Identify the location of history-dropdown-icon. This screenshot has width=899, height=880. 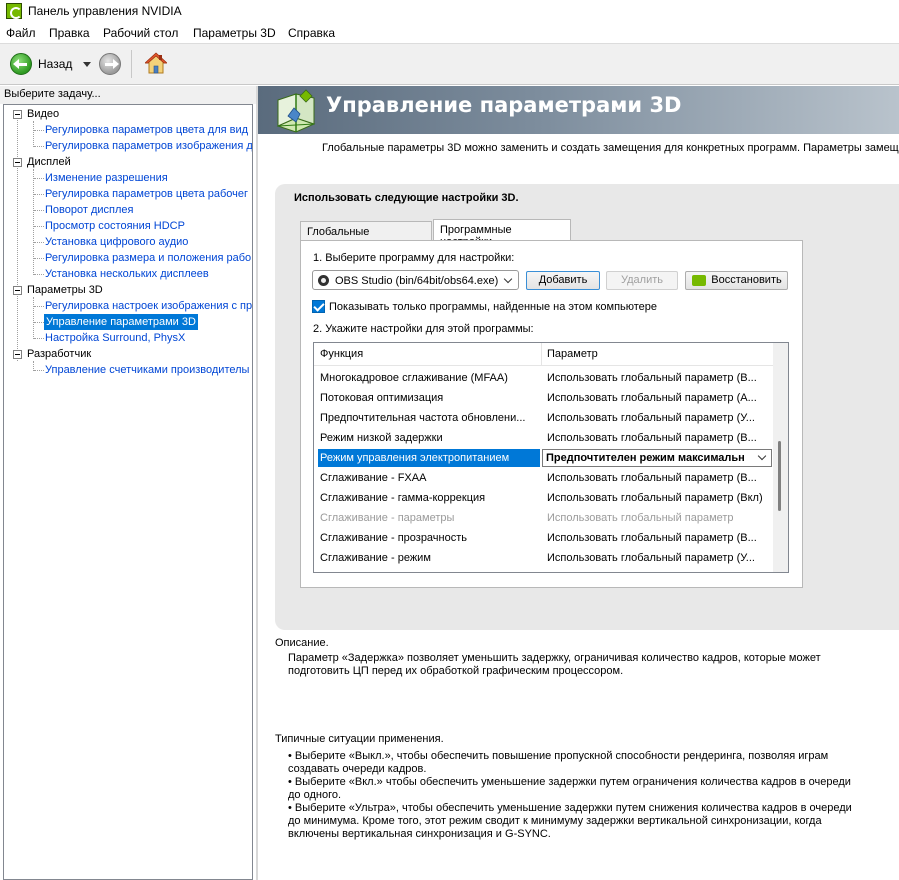
(87, 64).